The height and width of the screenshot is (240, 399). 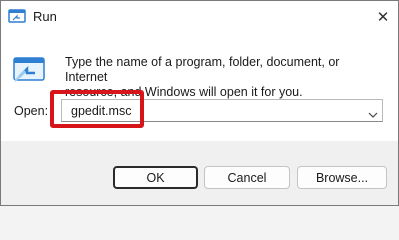 I want to click on window-title: Run, so click(x=45, y=16).